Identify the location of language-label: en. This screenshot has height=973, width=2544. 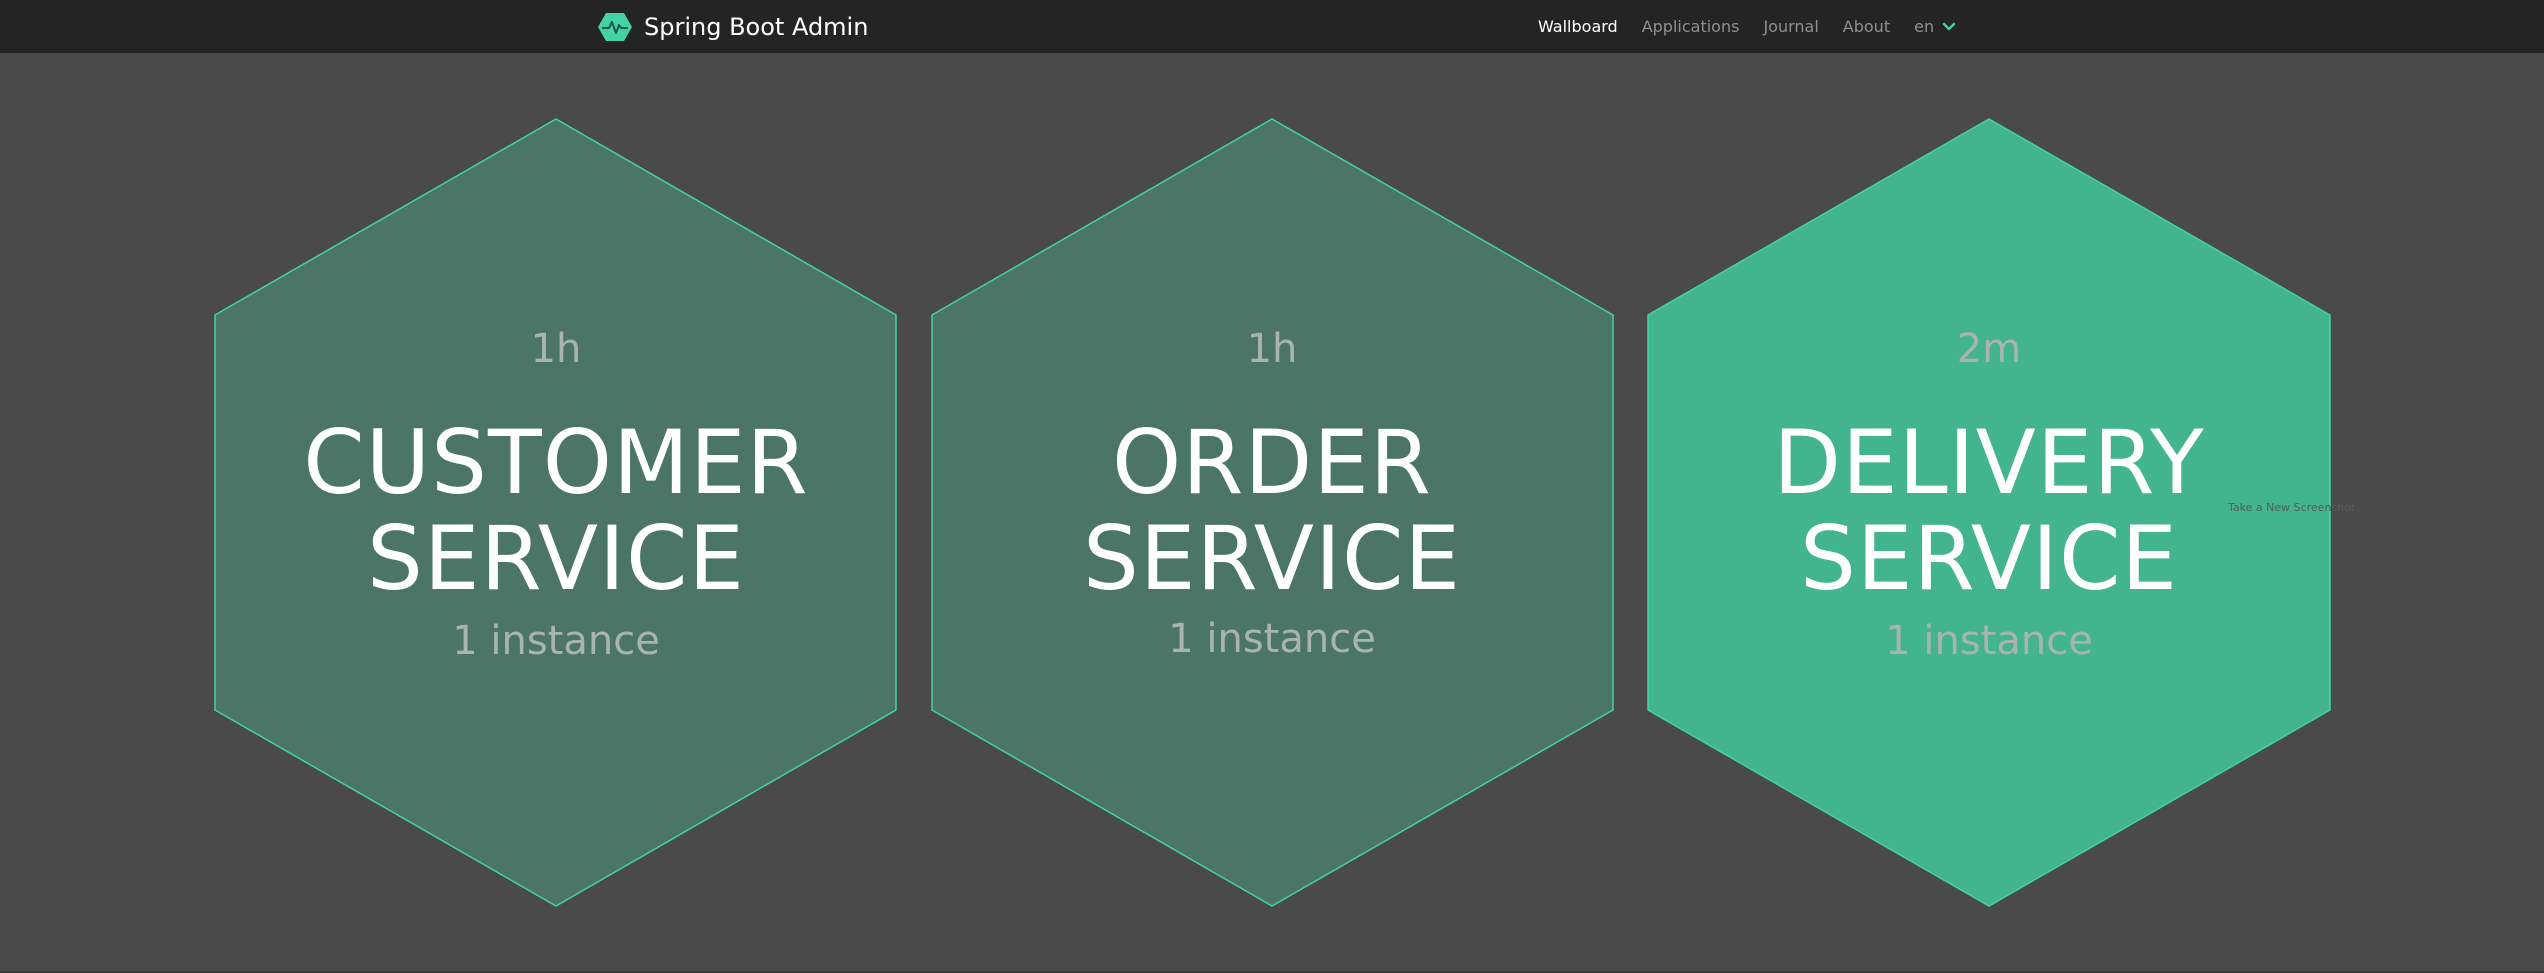
(1924, 26).